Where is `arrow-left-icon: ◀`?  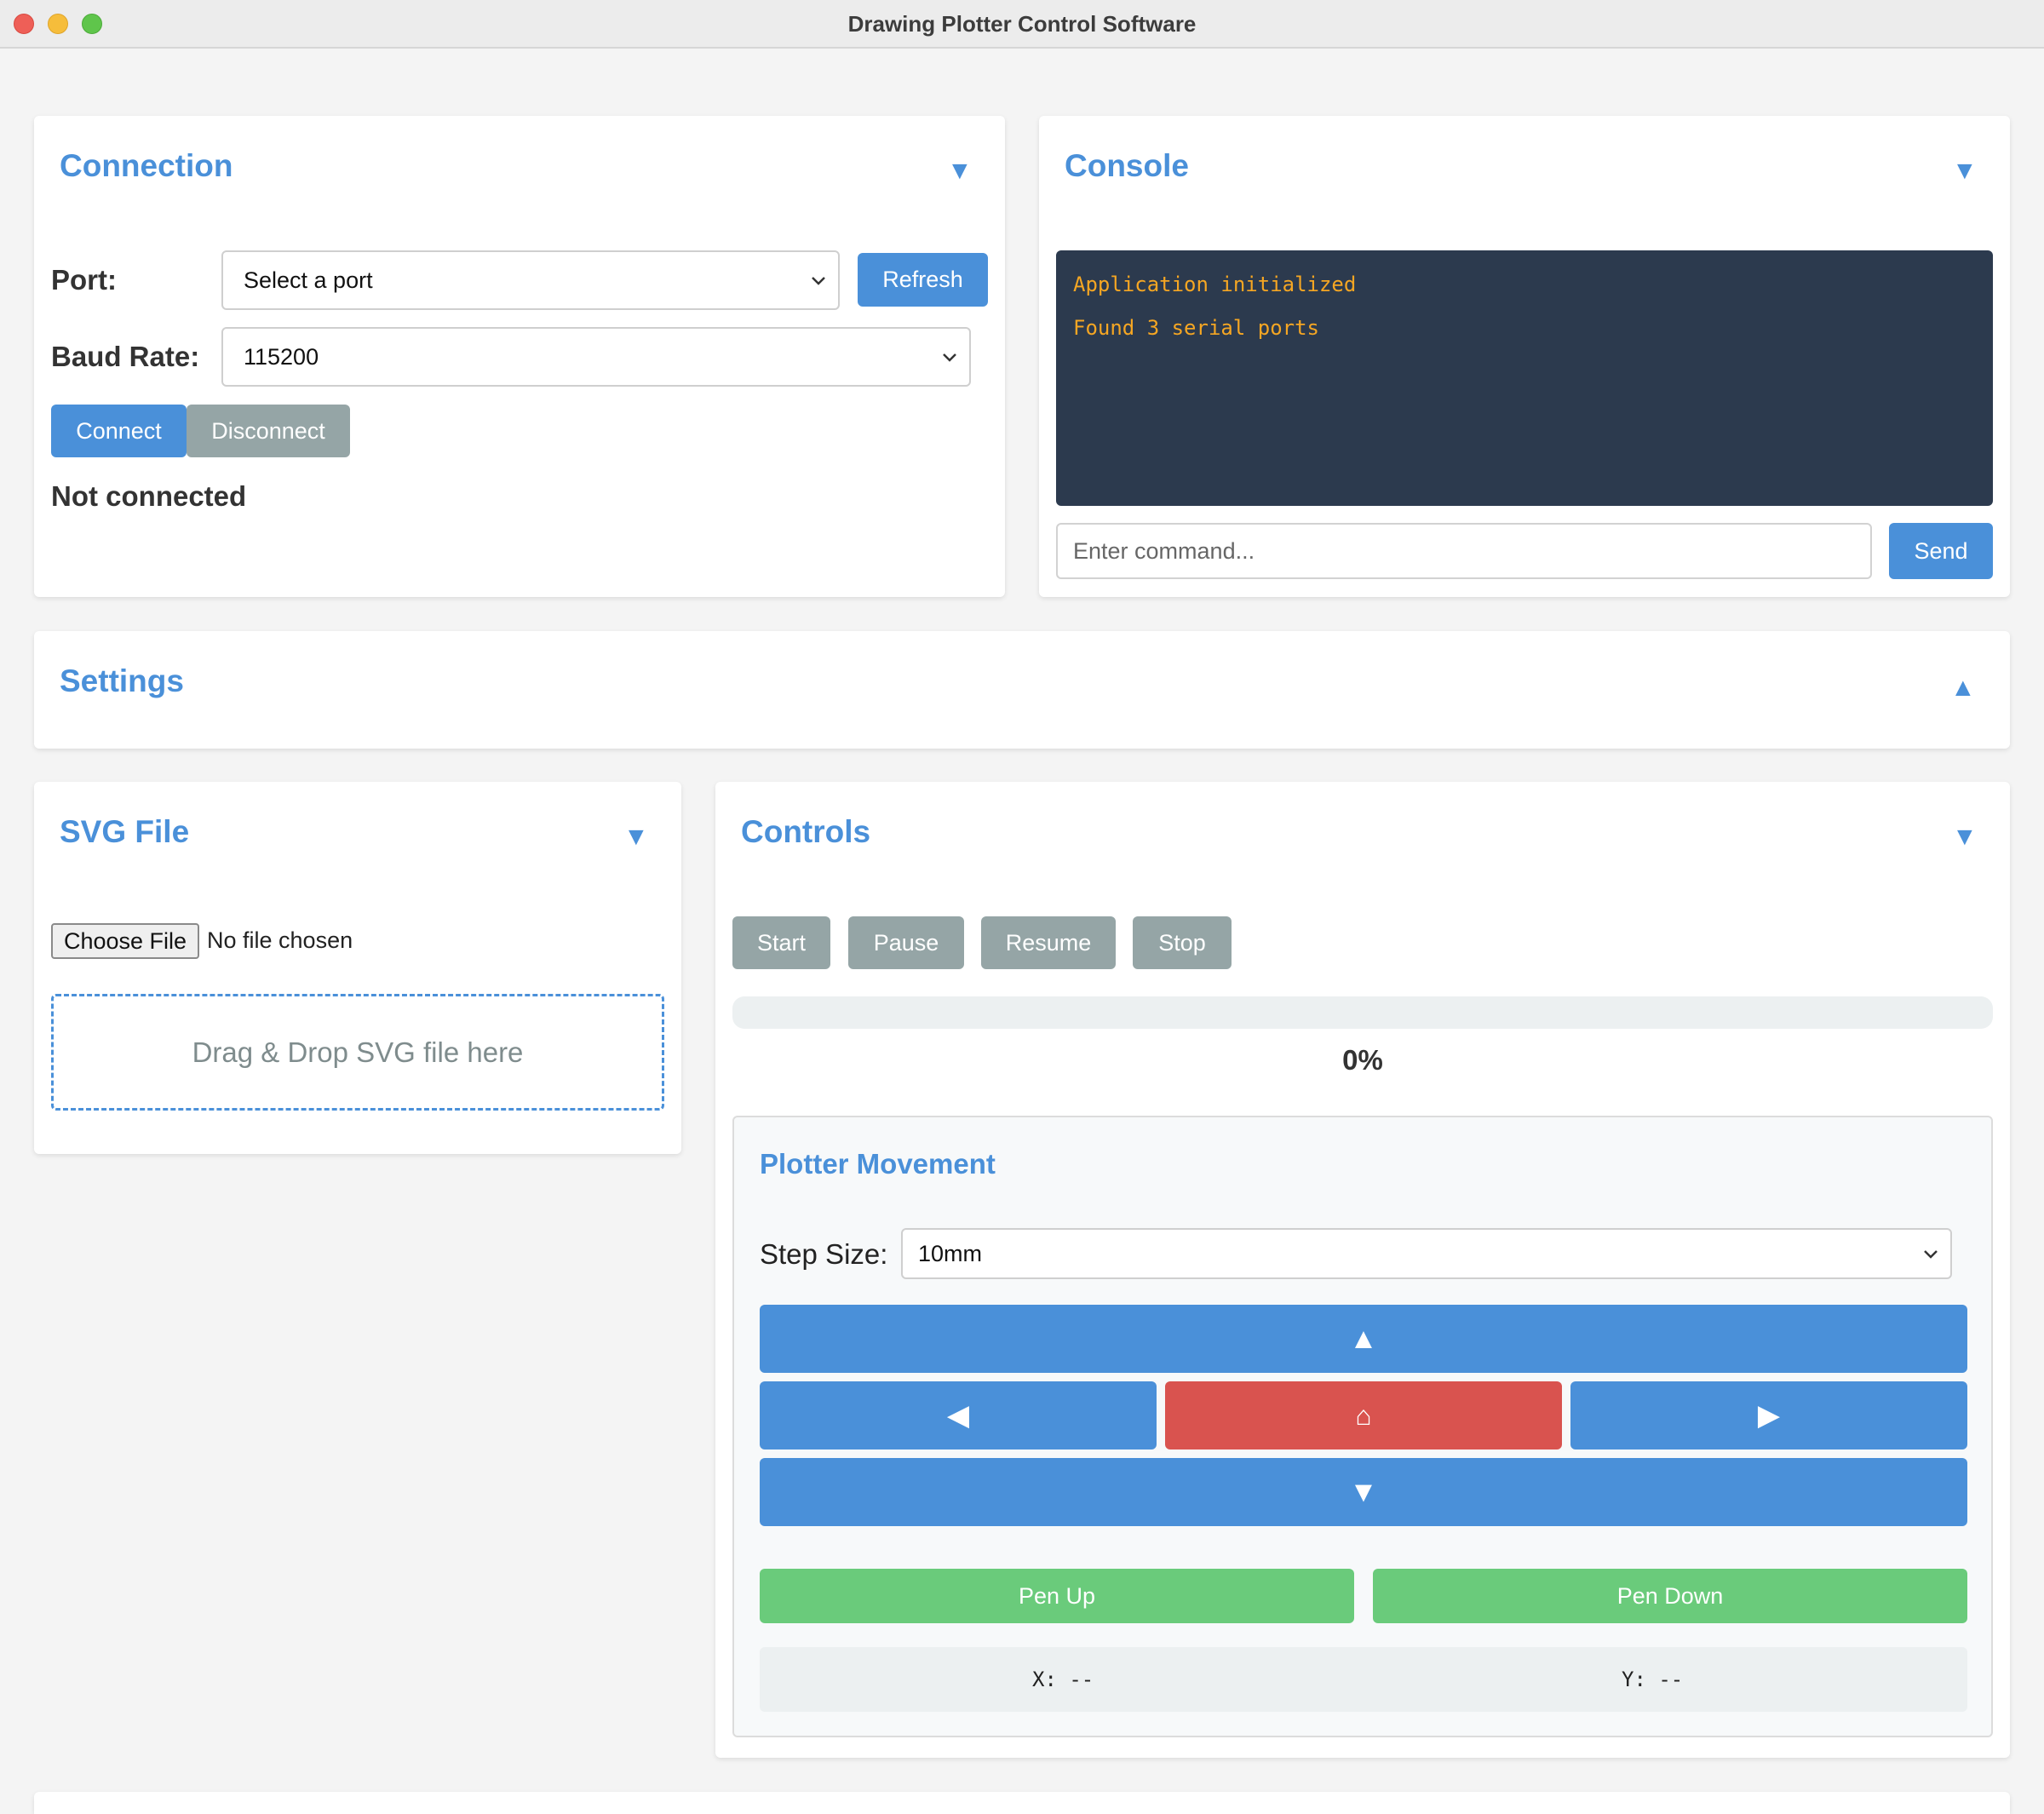 arrow-left-icon: ◀ is located at coordinates (958, 1415).